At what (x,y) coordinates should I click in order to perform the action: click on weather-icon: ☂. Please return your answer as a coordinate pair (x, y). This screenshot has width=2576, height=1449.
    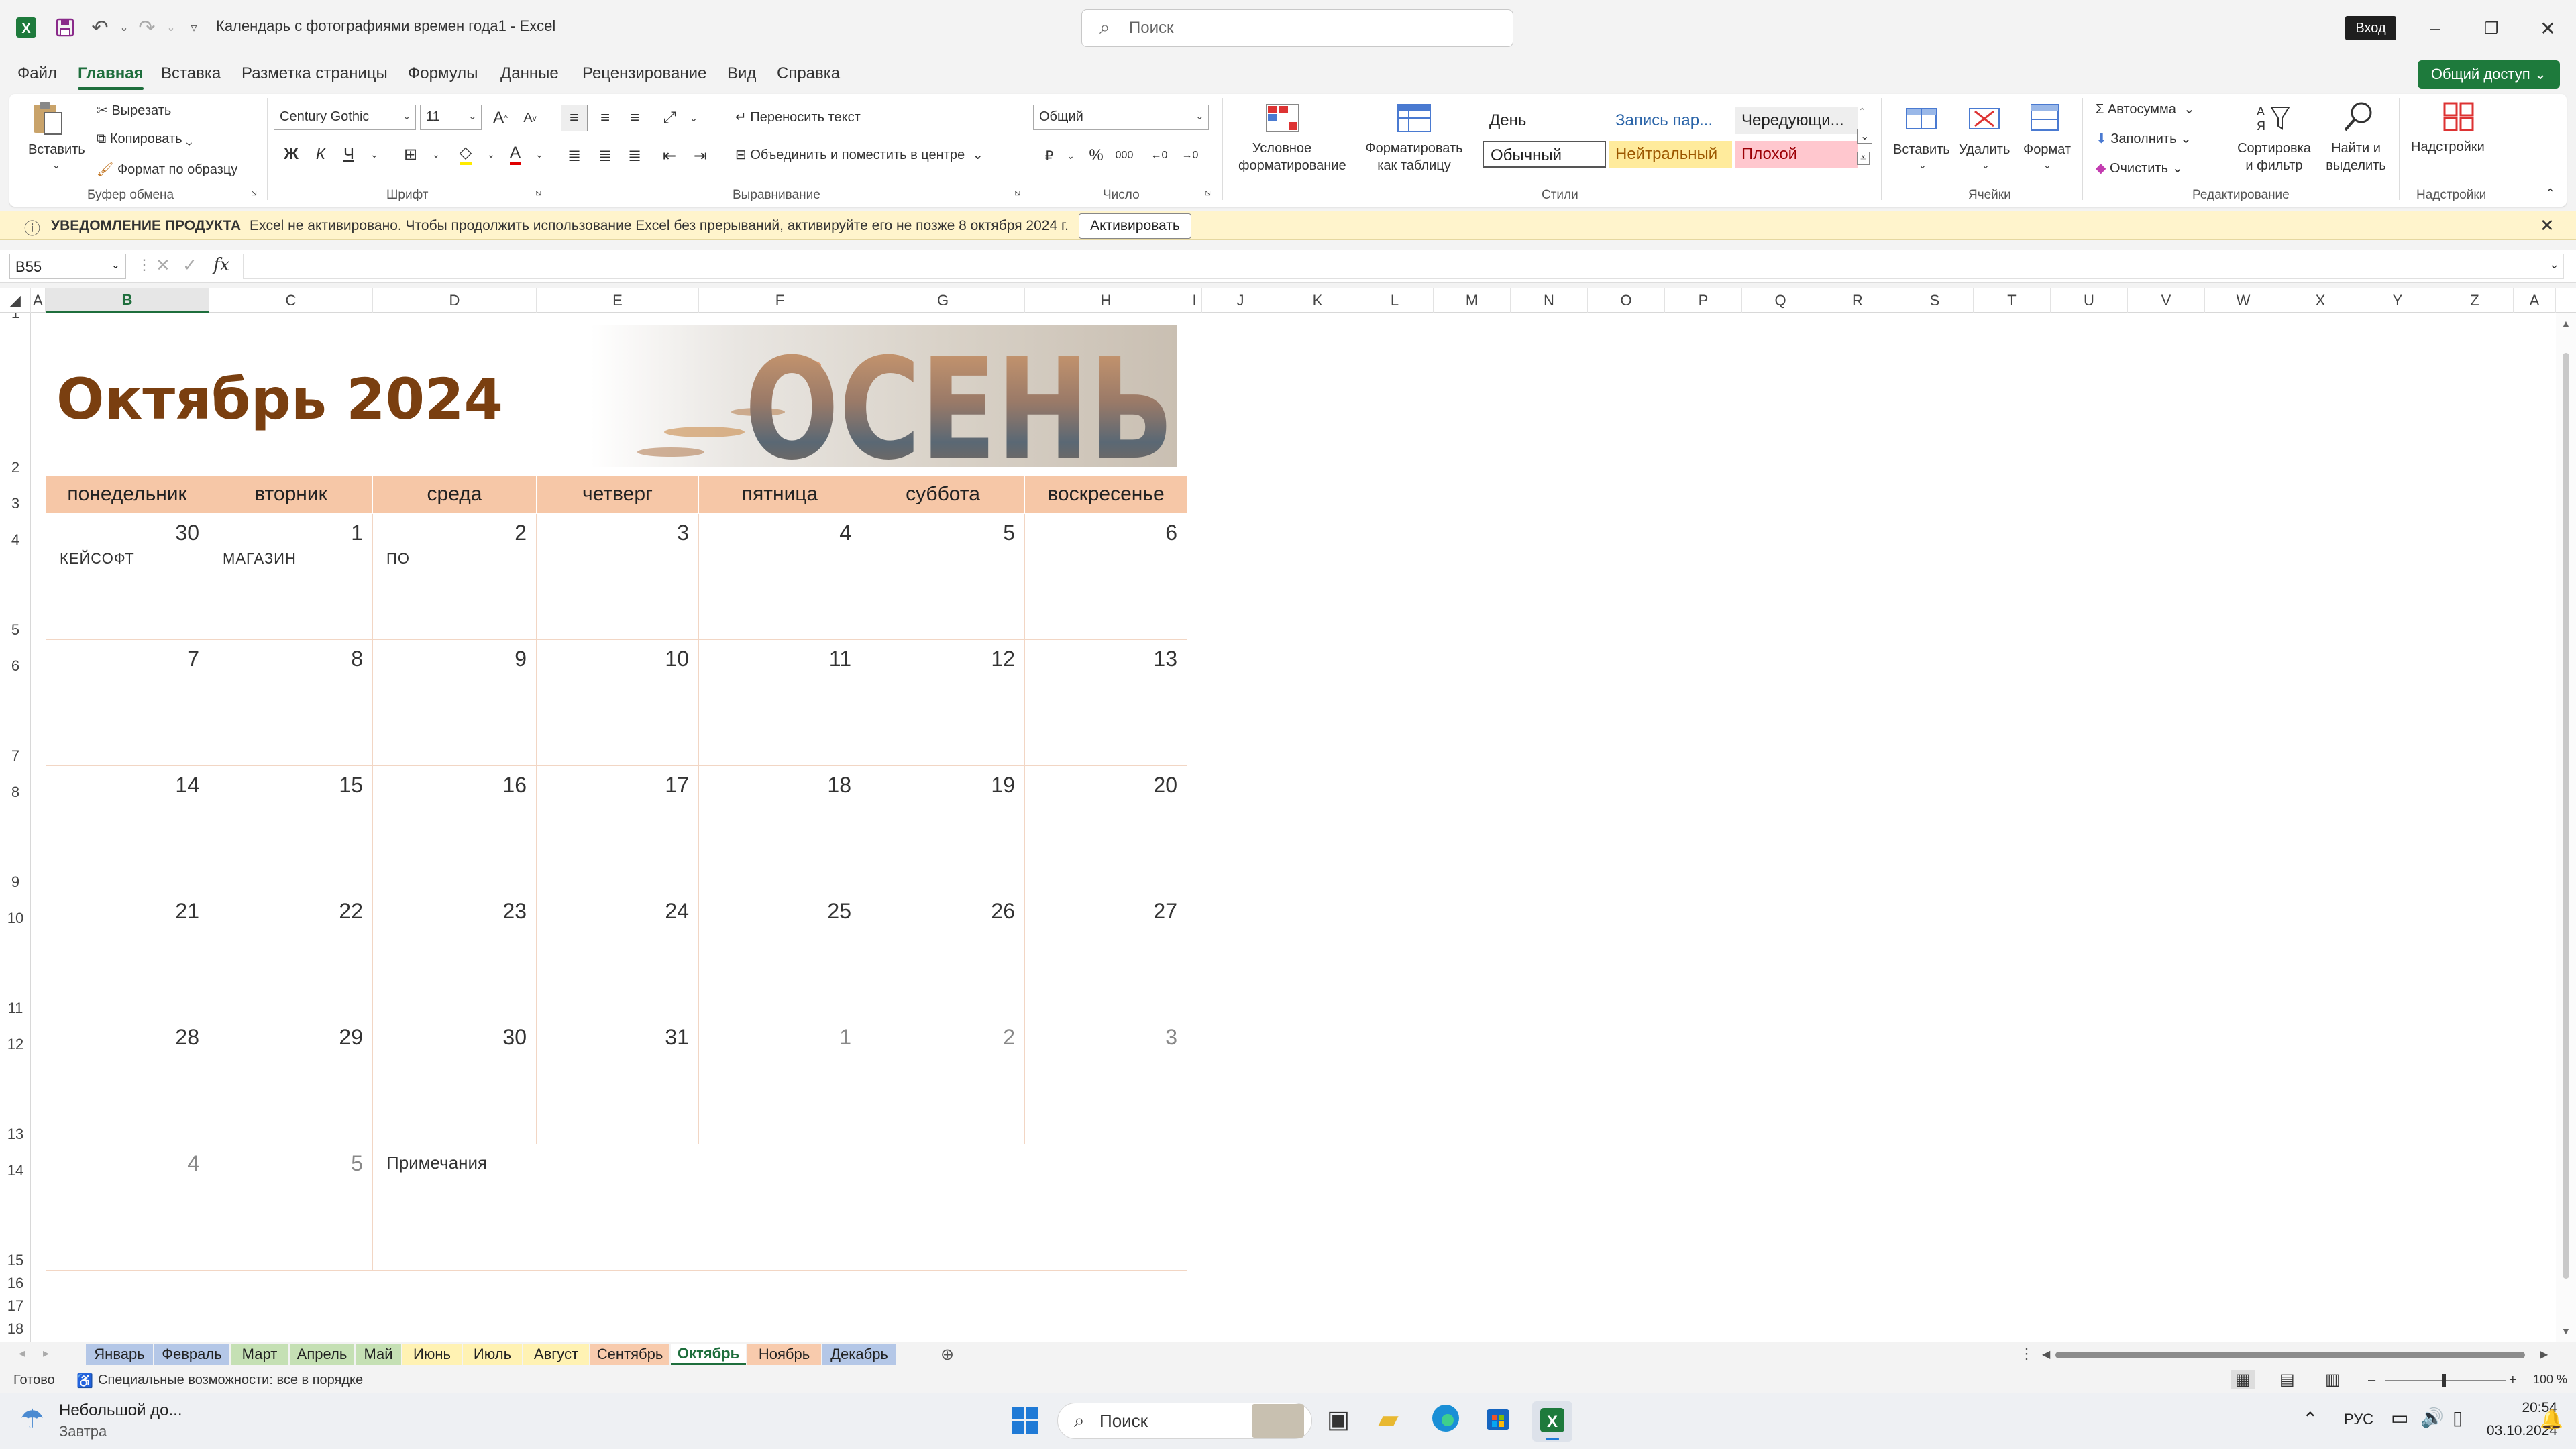
    Looking at the image, I should click on (32, 1419).